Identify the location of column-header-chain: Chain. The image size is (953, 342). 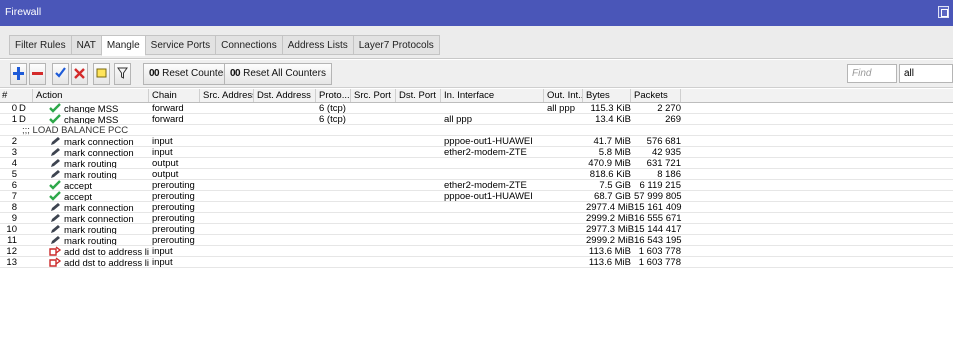
(174, 95).